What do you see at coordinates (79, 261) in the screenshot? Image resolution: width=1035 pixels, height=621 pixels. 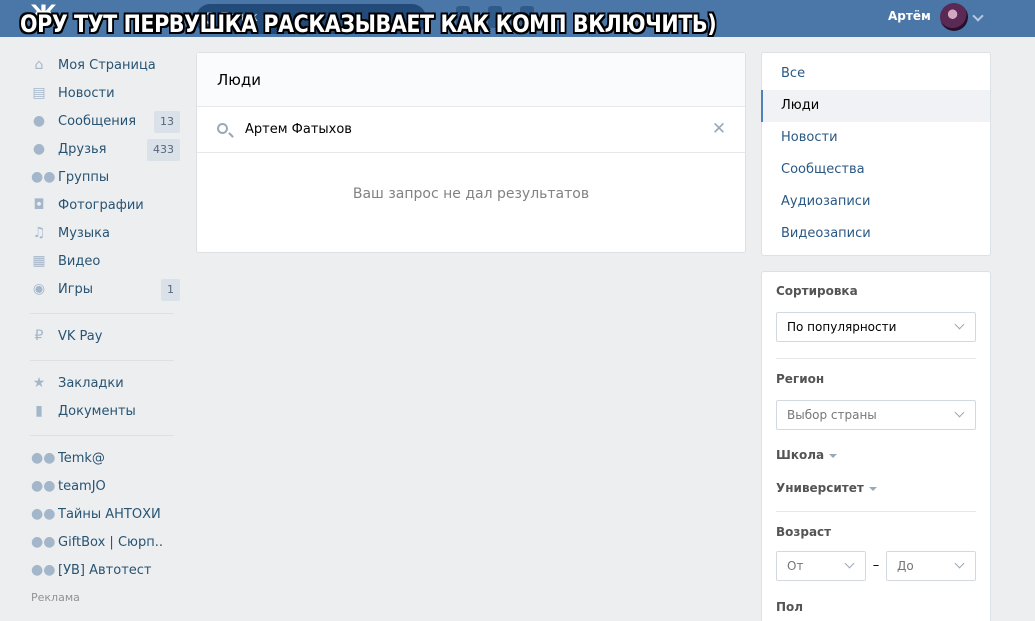 I see `sidebar-item-label: Видео` at bounding box center [79, 261].